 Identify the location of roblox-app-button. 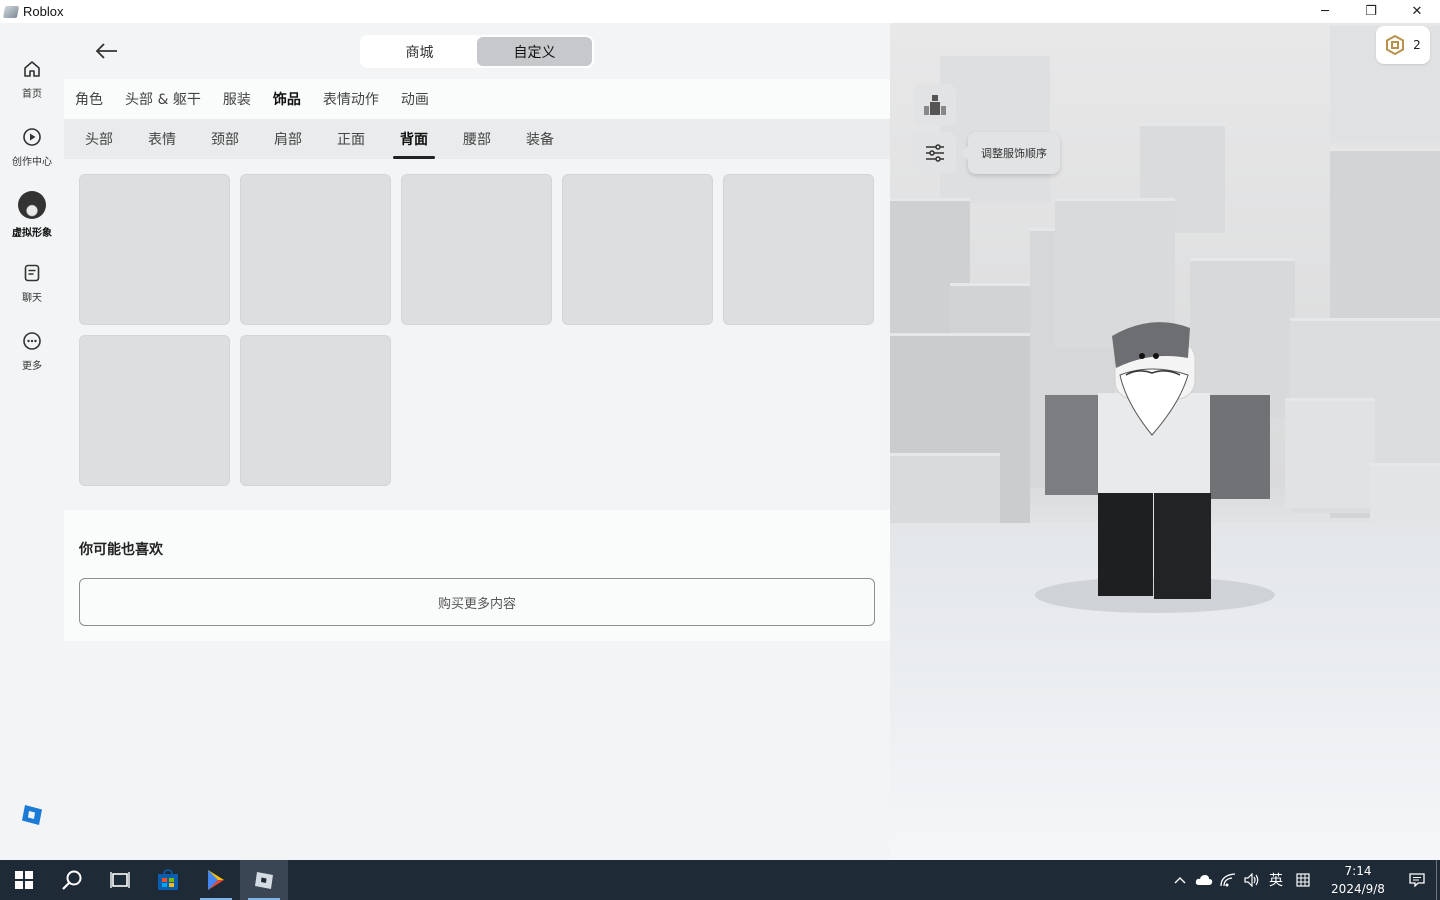
(264, 880).